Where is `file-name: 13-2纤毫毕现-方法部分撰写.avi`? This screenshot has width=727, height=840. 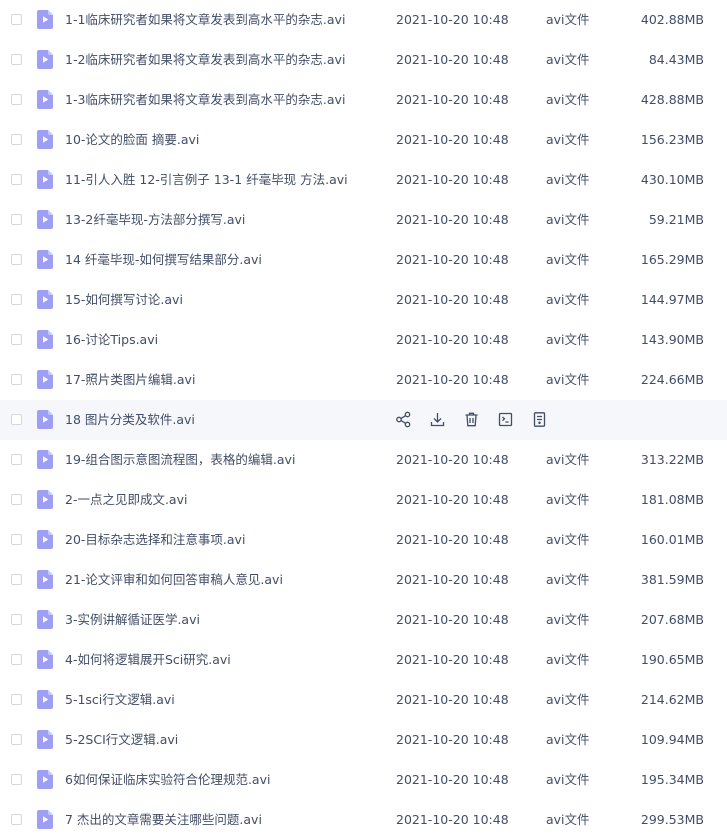
file-name: 13-2纤毫毕现-方法部分撰写.avi is located at coordinates (155, 220).